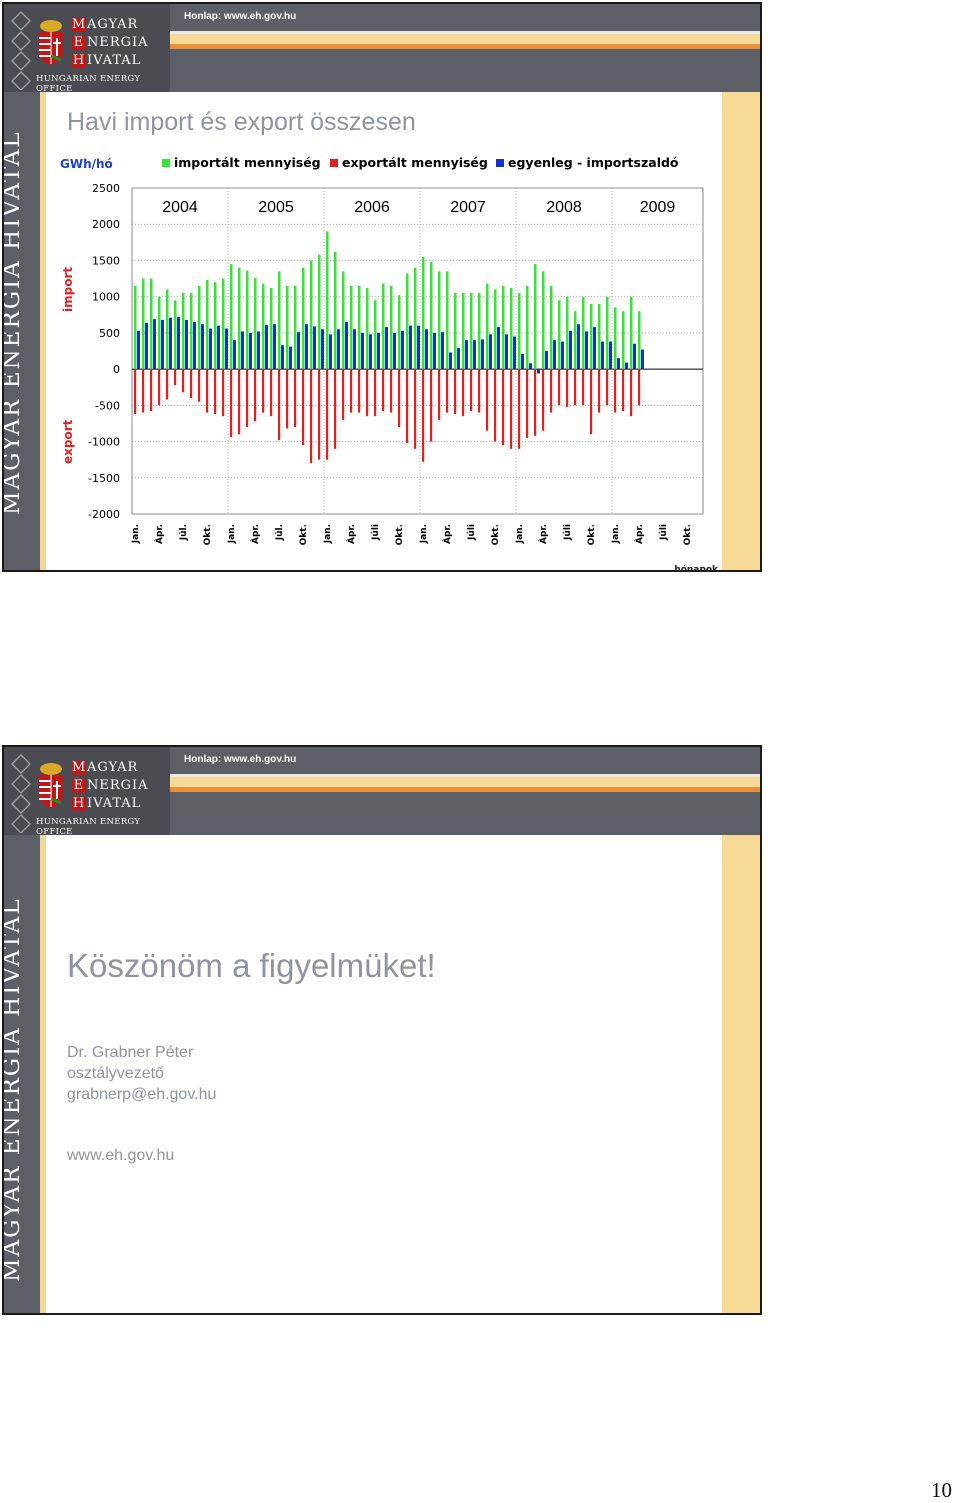  Describe the element at coordinates (593, 162) in the screenshot. I see `legend-label: egyenleg - importszaldó` at that location.